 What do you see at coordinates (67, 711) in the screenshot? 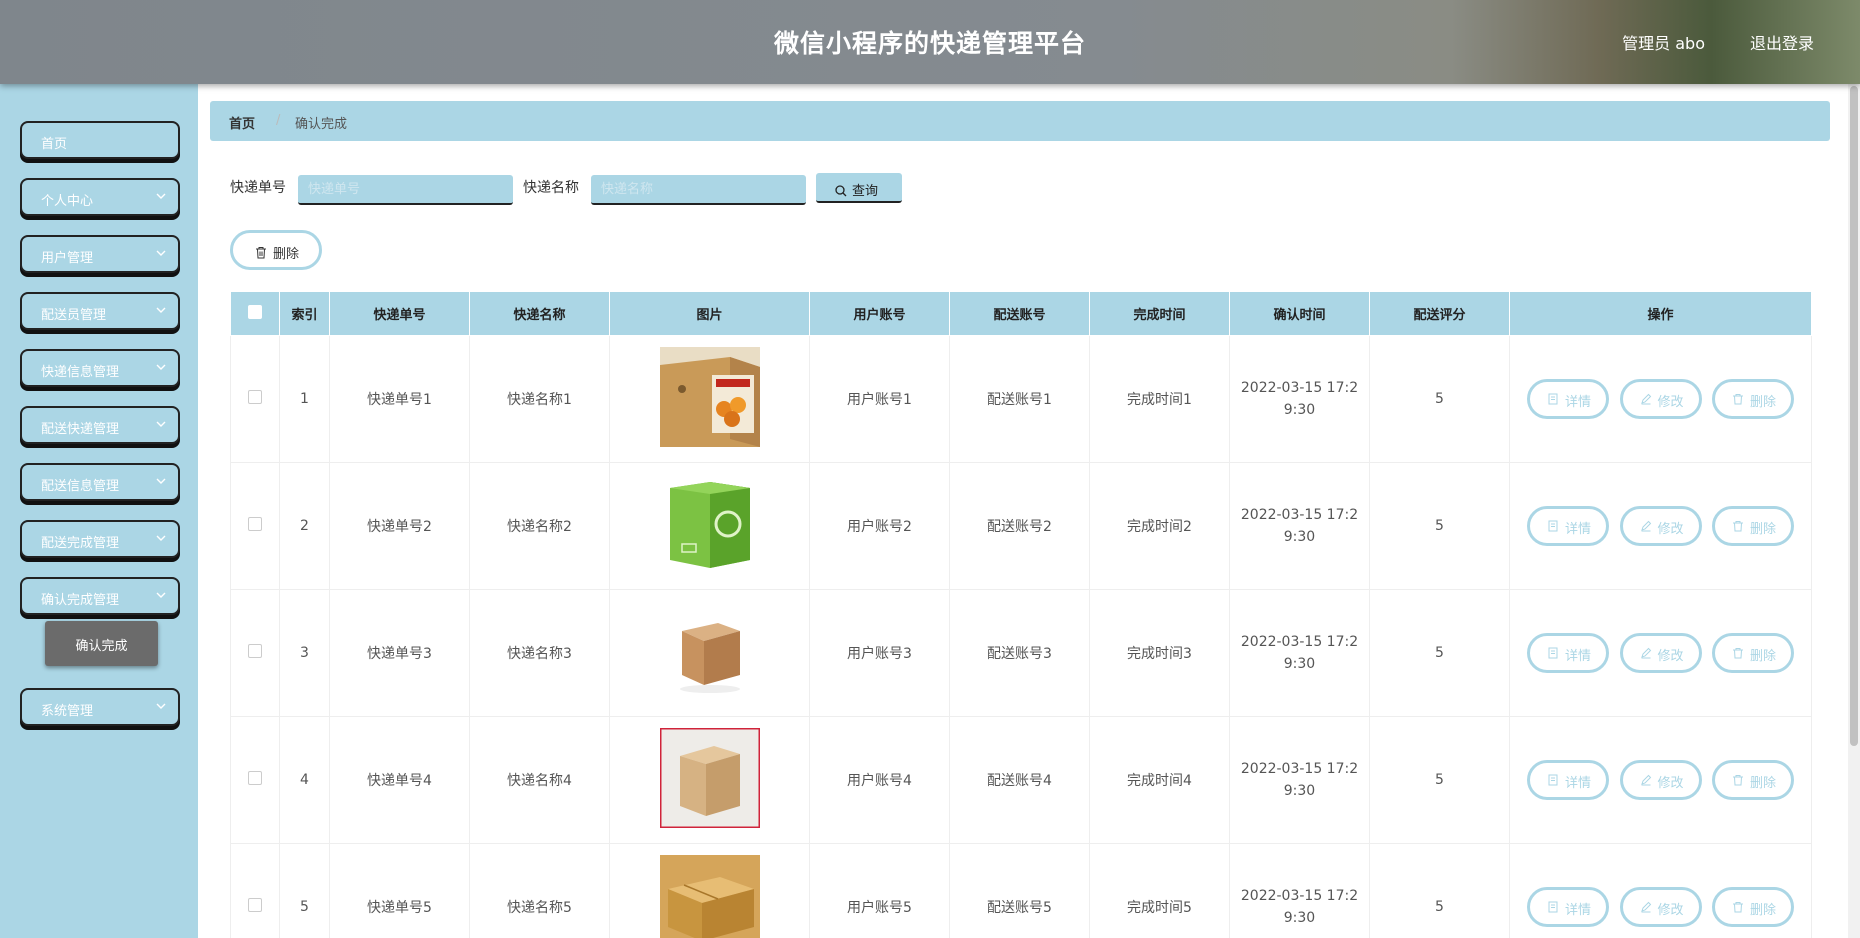
I see `sidebar-item-label: 系统管理` at bounding box center [67, 711].